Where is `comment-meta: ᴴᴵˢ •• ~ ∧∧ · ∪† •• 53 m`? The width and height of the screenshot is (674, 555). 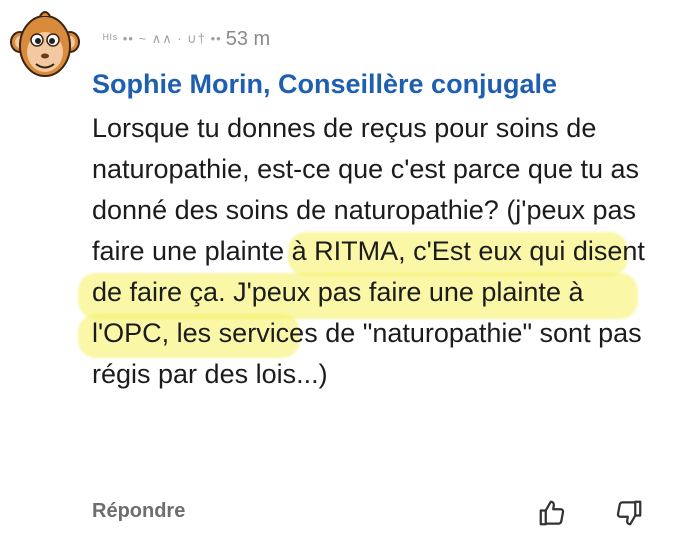 comment-meta: ᴴᴵˢ •• ~ ∧∧ · ∪† •• 53 m is located at coordinates (186, 39).